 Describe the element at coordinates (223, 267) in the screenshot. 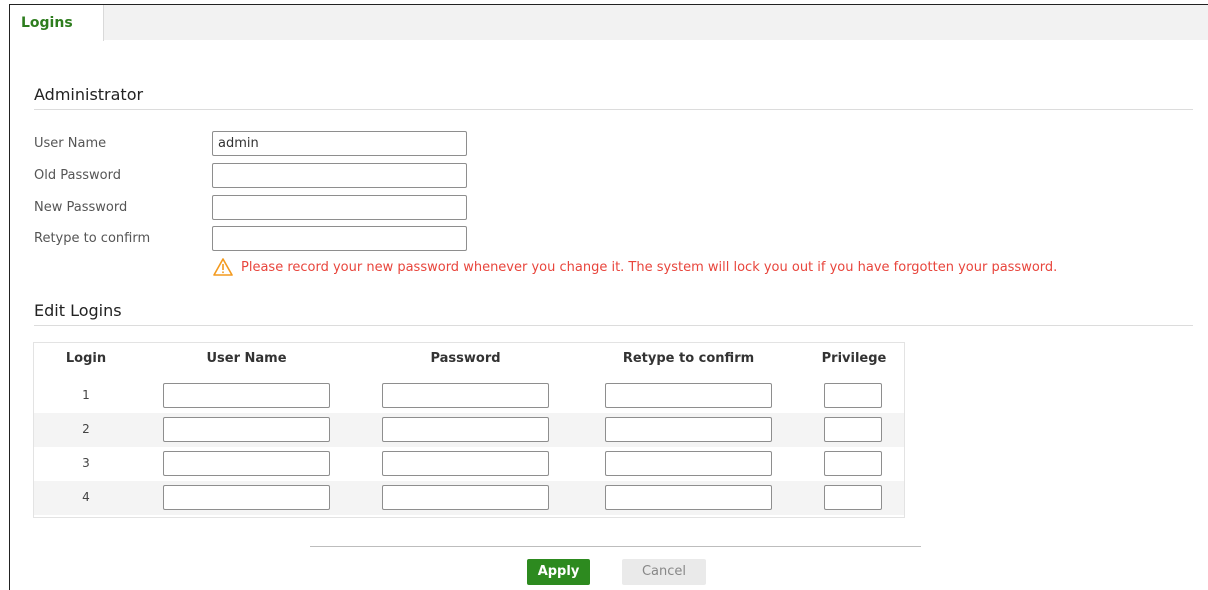

I see `warning-icon` at that location.